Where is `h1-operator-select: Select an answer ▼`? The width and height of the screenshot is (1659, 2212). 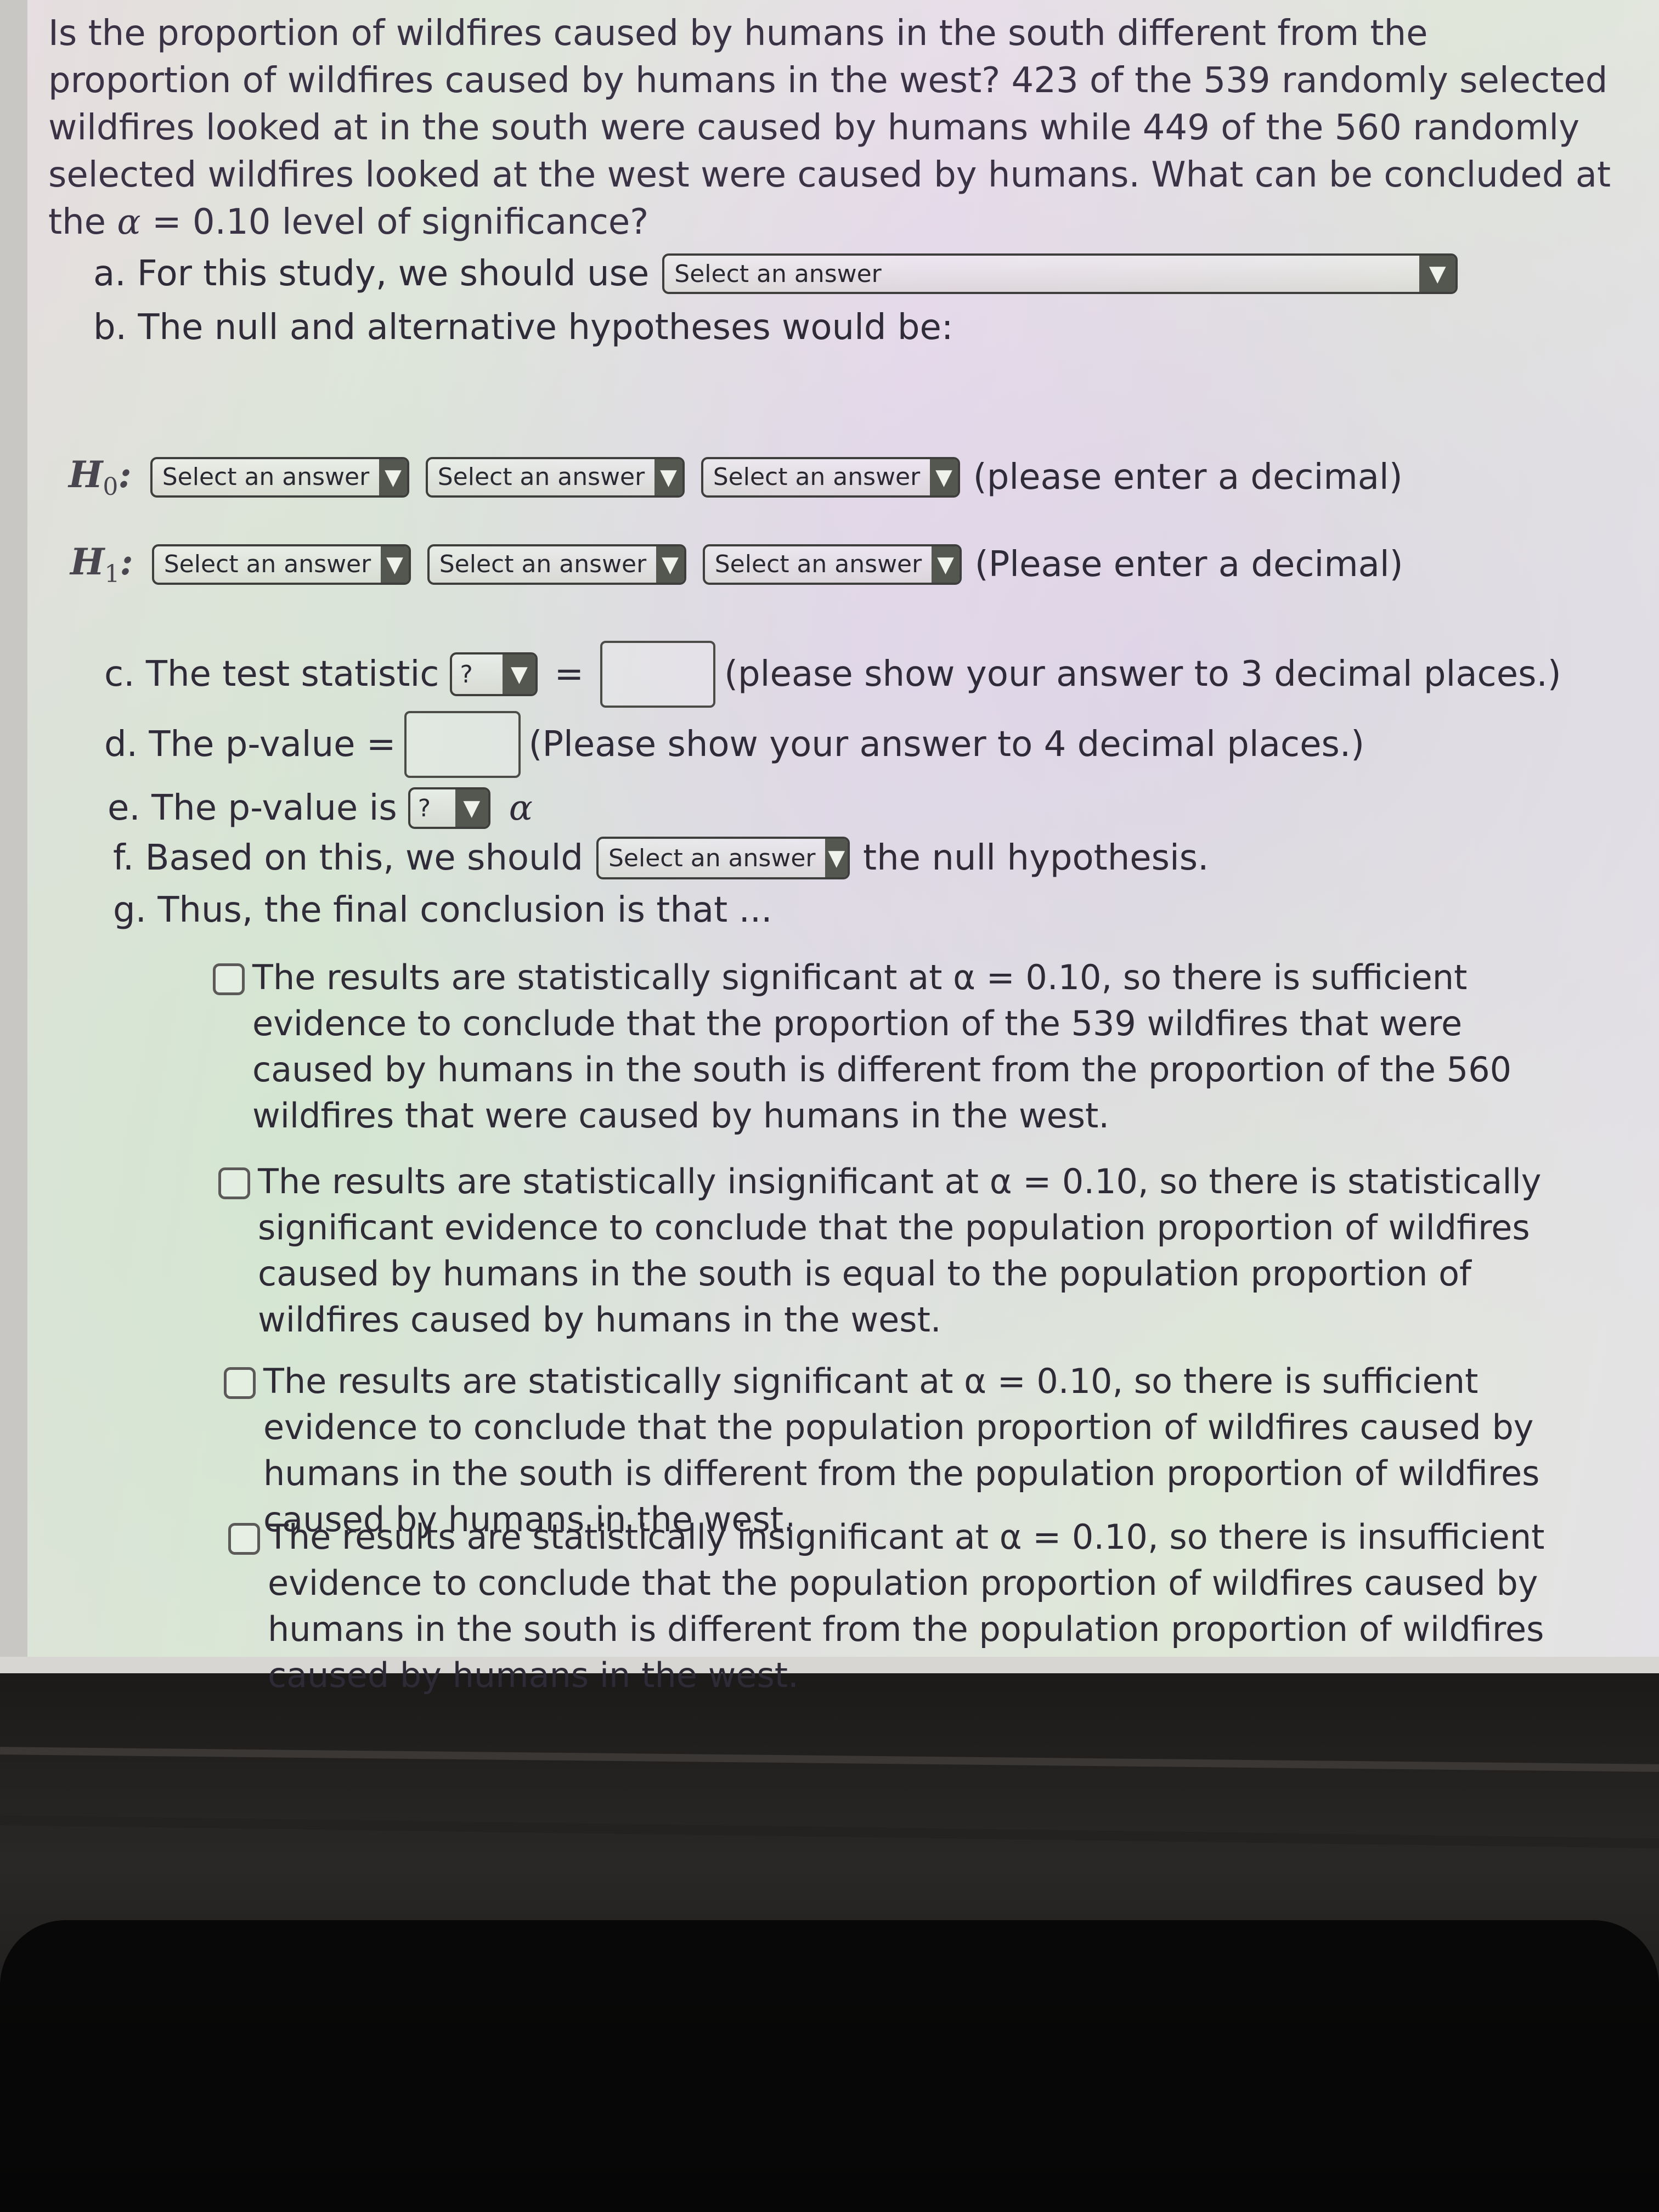 h1-operator-select: Select an answer ▼ is located at coordinates (556, 565).